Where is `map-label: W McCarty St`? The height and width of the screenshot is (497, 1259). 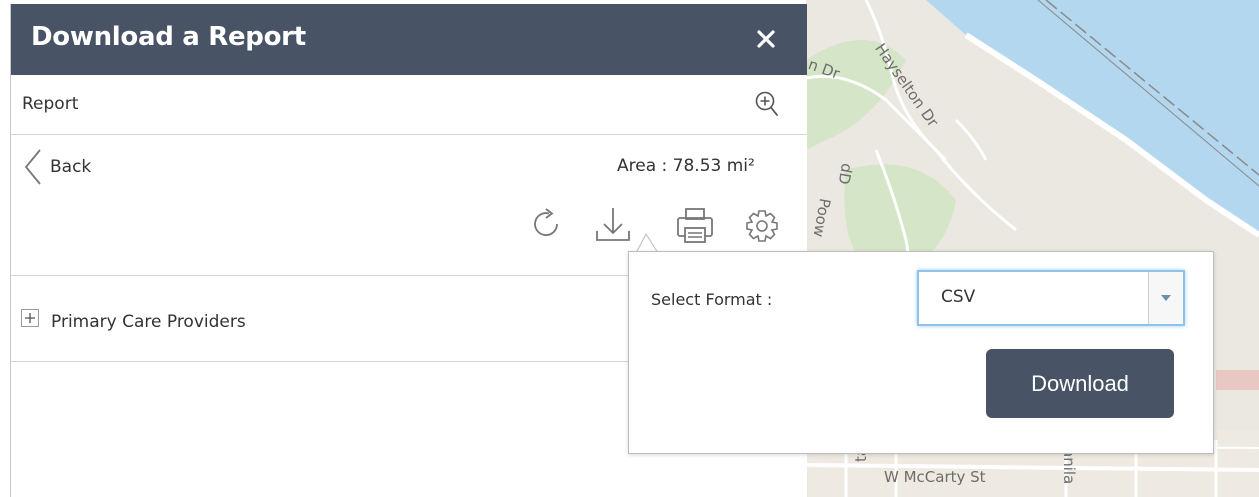 map-label: W McCarty St is located at coordinates (935, 477).